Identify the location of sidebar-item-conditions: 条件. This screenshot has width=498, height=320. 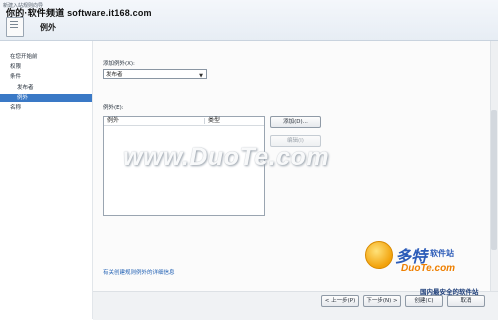
(51, 77).